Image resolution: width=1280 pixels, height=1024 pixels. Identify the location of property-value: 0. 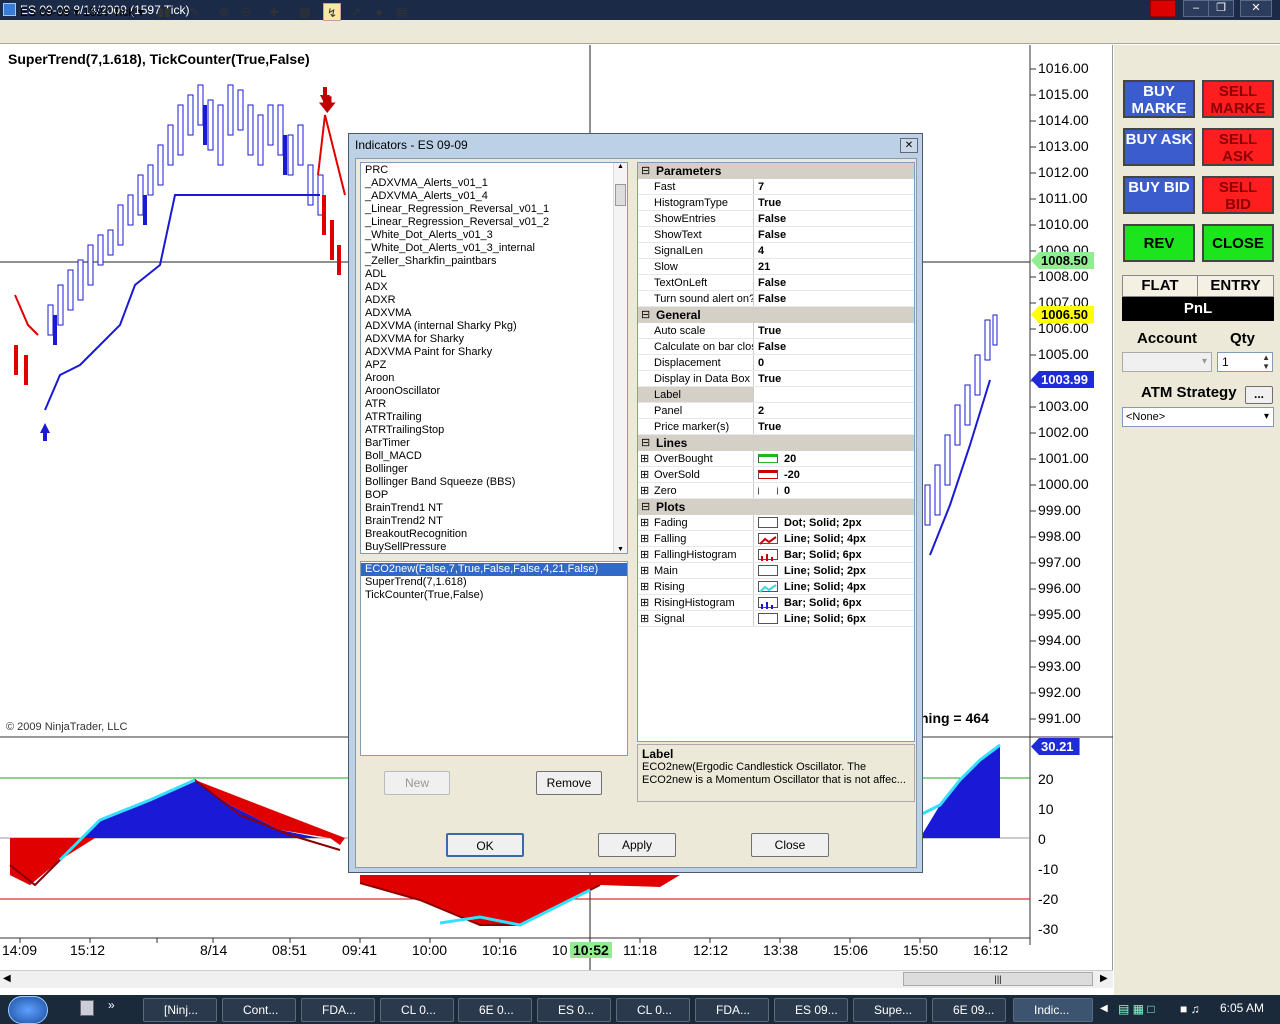
(787, 491).